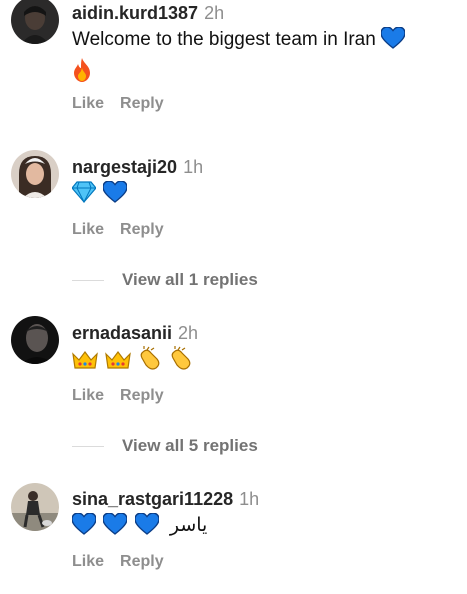 The height and width of the screenshot is (594, 467). I want to click on comment-text-content: Welcome to the biggest team in Iran, so click(224, 39).